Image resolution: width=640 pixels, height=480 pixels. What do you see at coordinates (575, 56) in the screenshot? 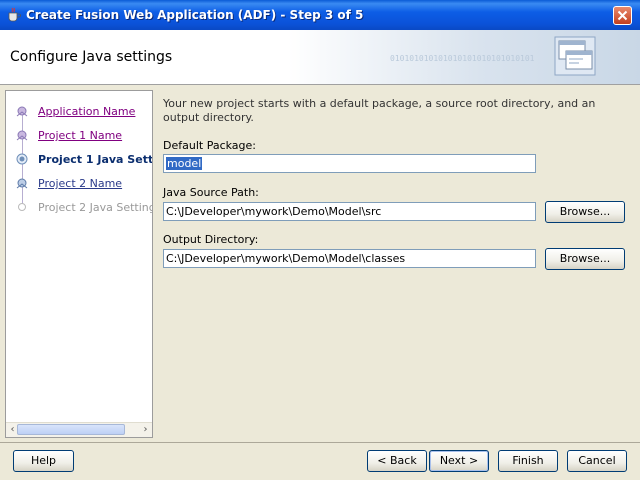
I see `wizard-windows-icon` at bounding box center [575, 56].